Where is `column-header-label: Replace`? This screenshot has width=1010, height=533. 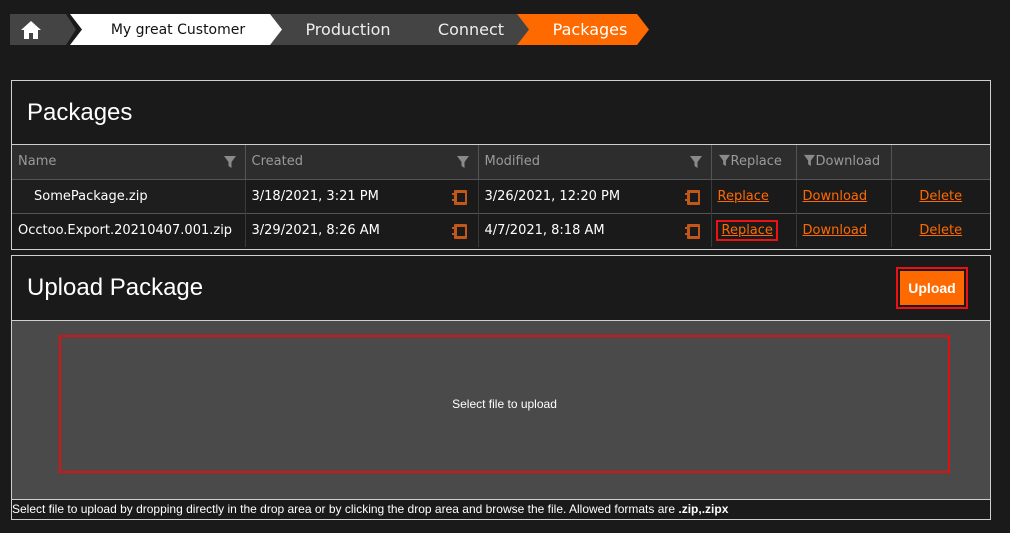
column-header-label: Replace is located at coordinates (756, 162).